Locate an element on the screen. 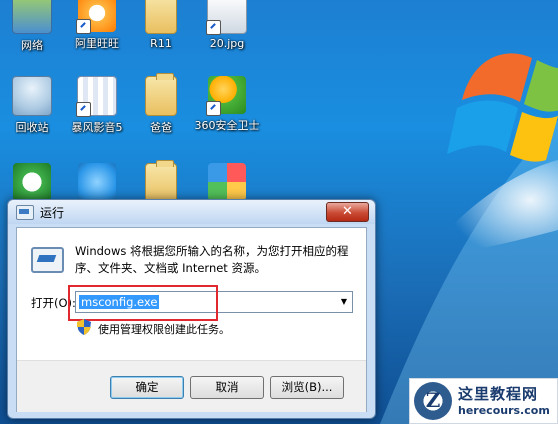 This screenshot has height=424, width=558. run-program-icon is located at coordinates (47, 260).